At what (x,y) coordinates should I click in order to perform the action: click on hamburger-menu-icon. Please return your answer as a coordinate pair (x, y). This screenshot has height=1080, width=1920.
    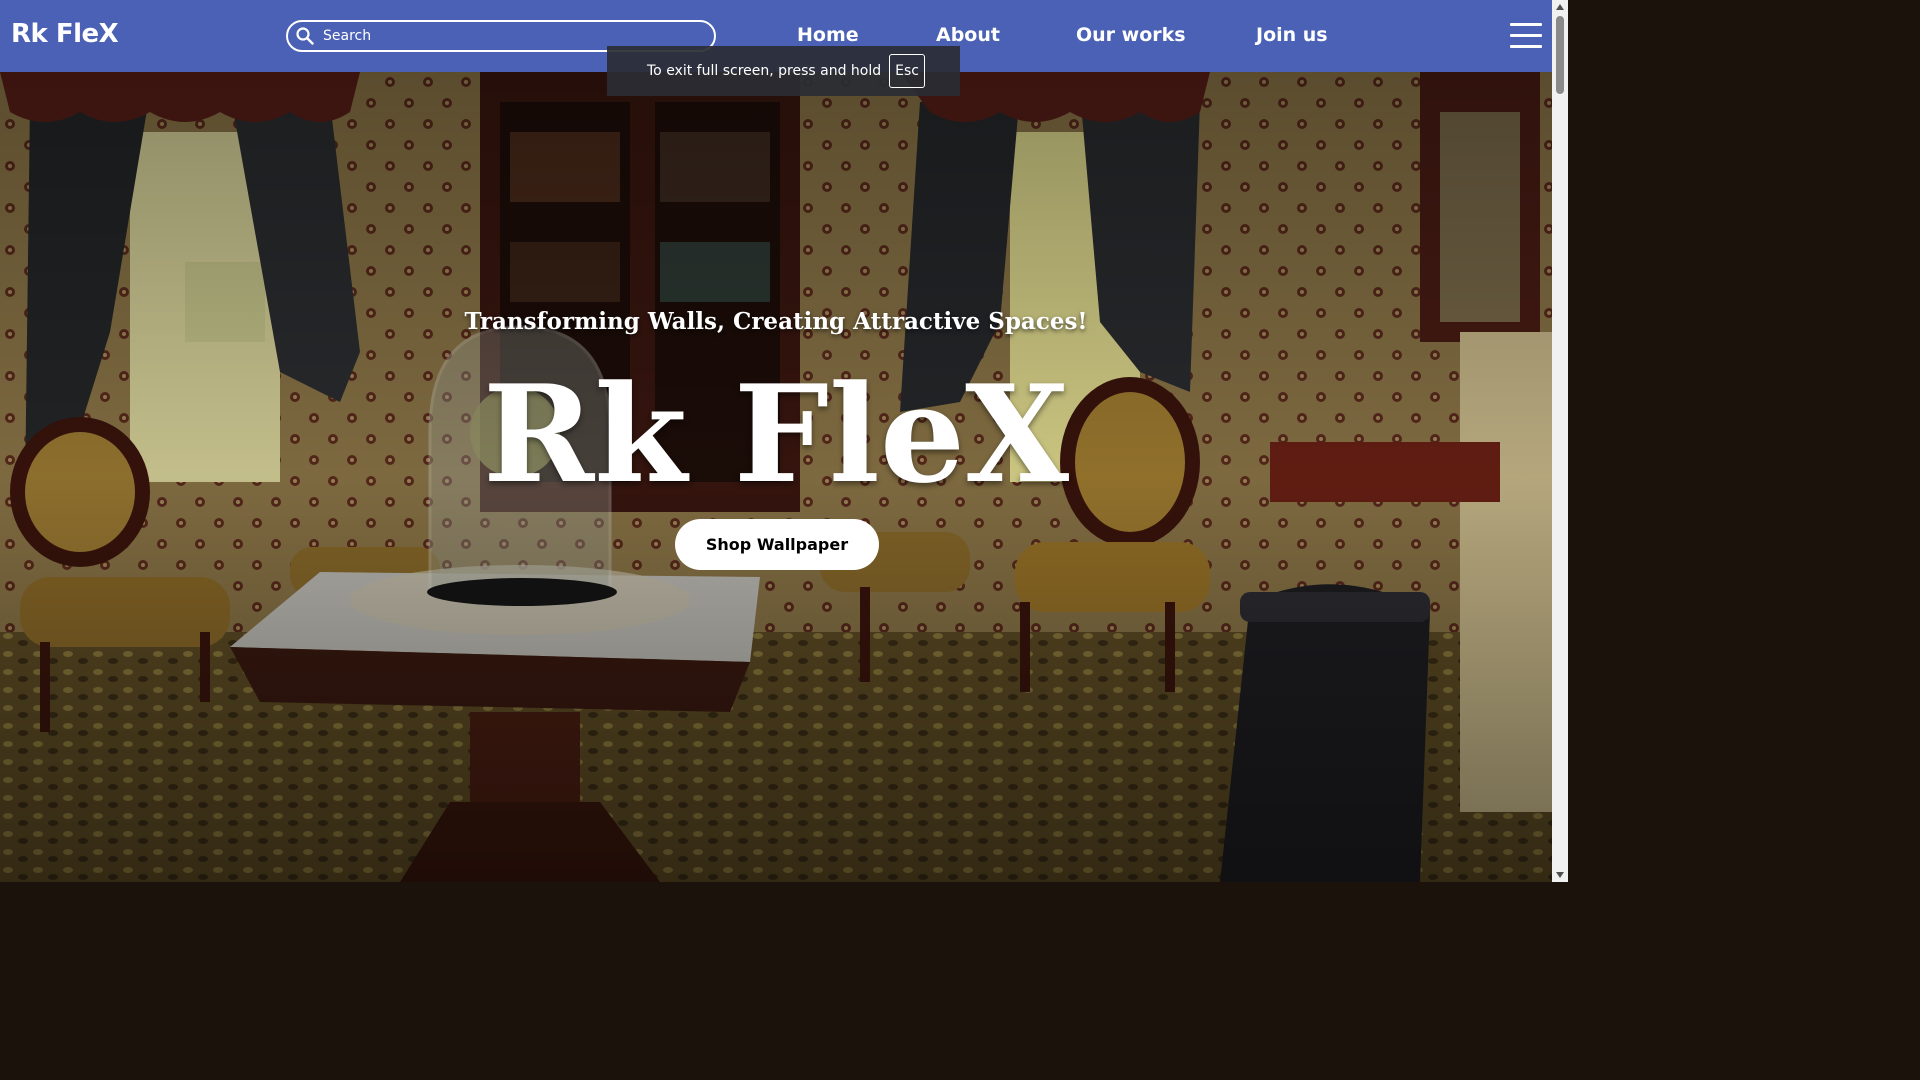
    Looking at the image, I should click on (1527, 36).